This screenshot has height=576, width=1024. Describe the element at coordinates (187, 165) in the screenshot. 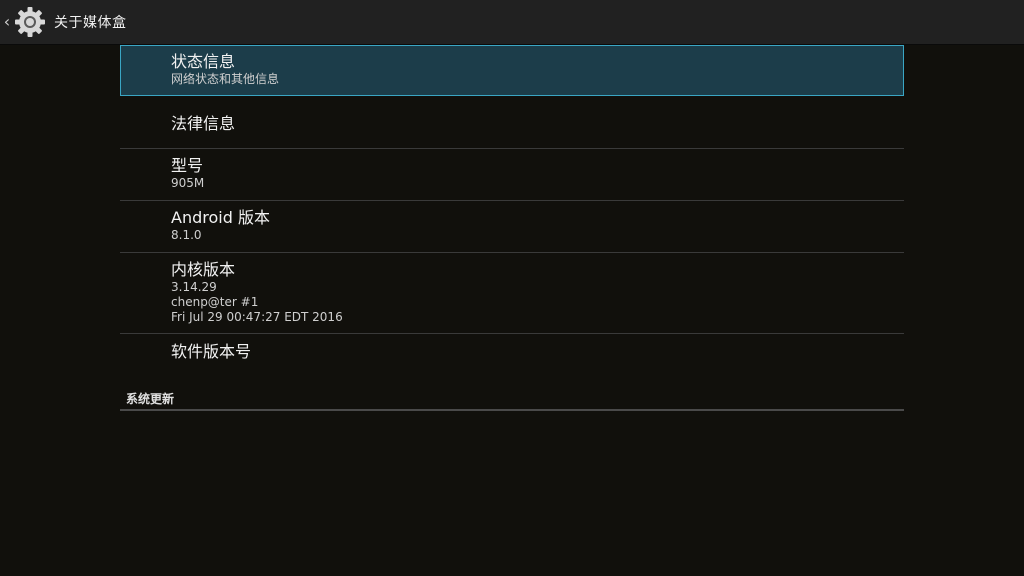

I see `pref-title: 型号` at that location.